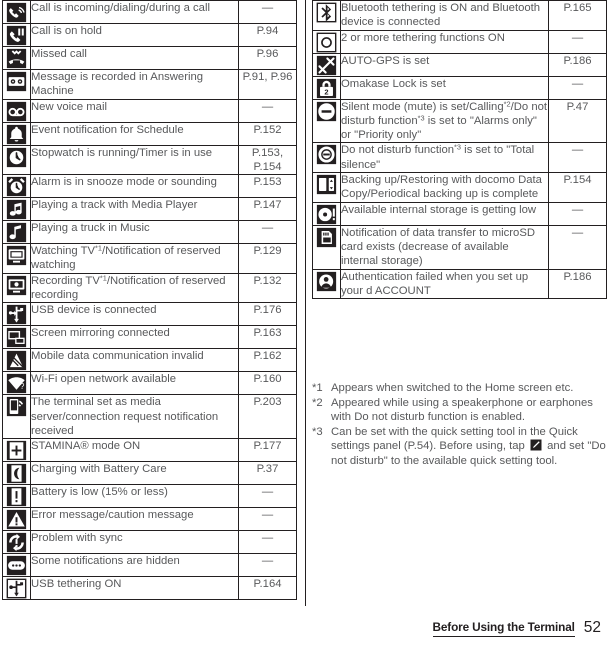 The image size is (609, 645). I want to click on table-row: AUTO-GPS is set P.186, so click(459, 64).